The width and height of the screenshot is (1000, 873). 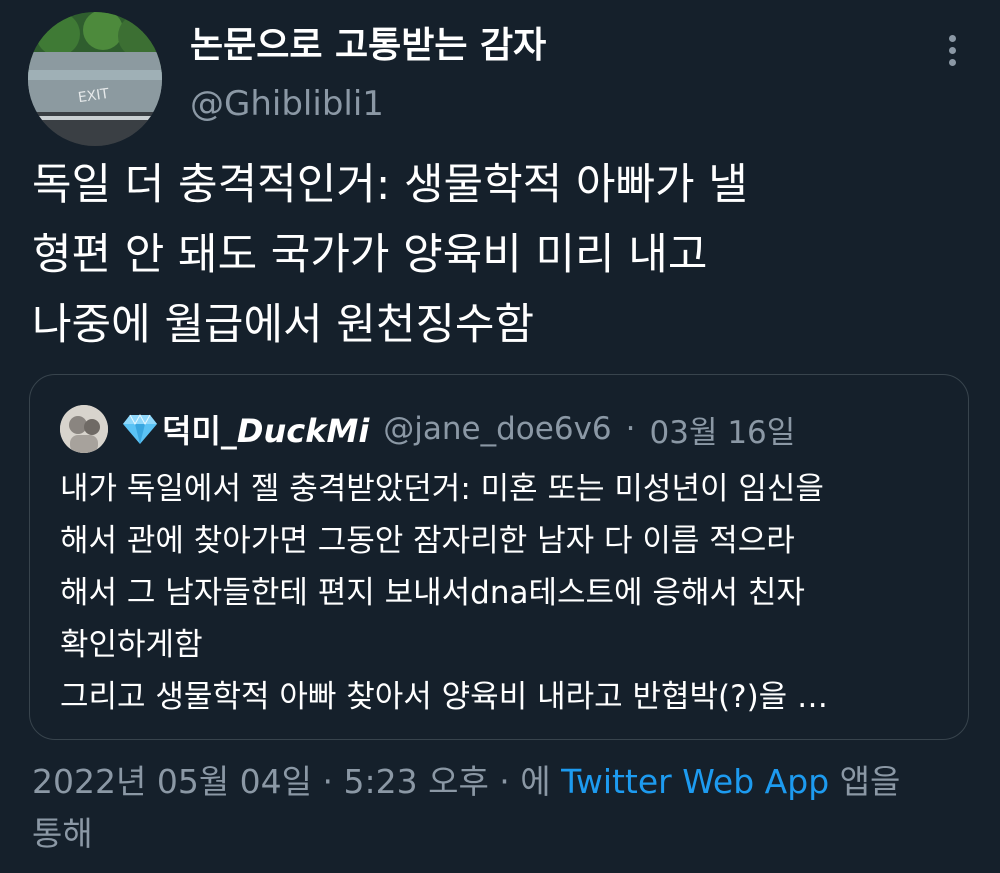 What do you see at coordinates (952, 50) in the screenshot?
I see `more-vertical-icon` at bounding box center [952, 50].